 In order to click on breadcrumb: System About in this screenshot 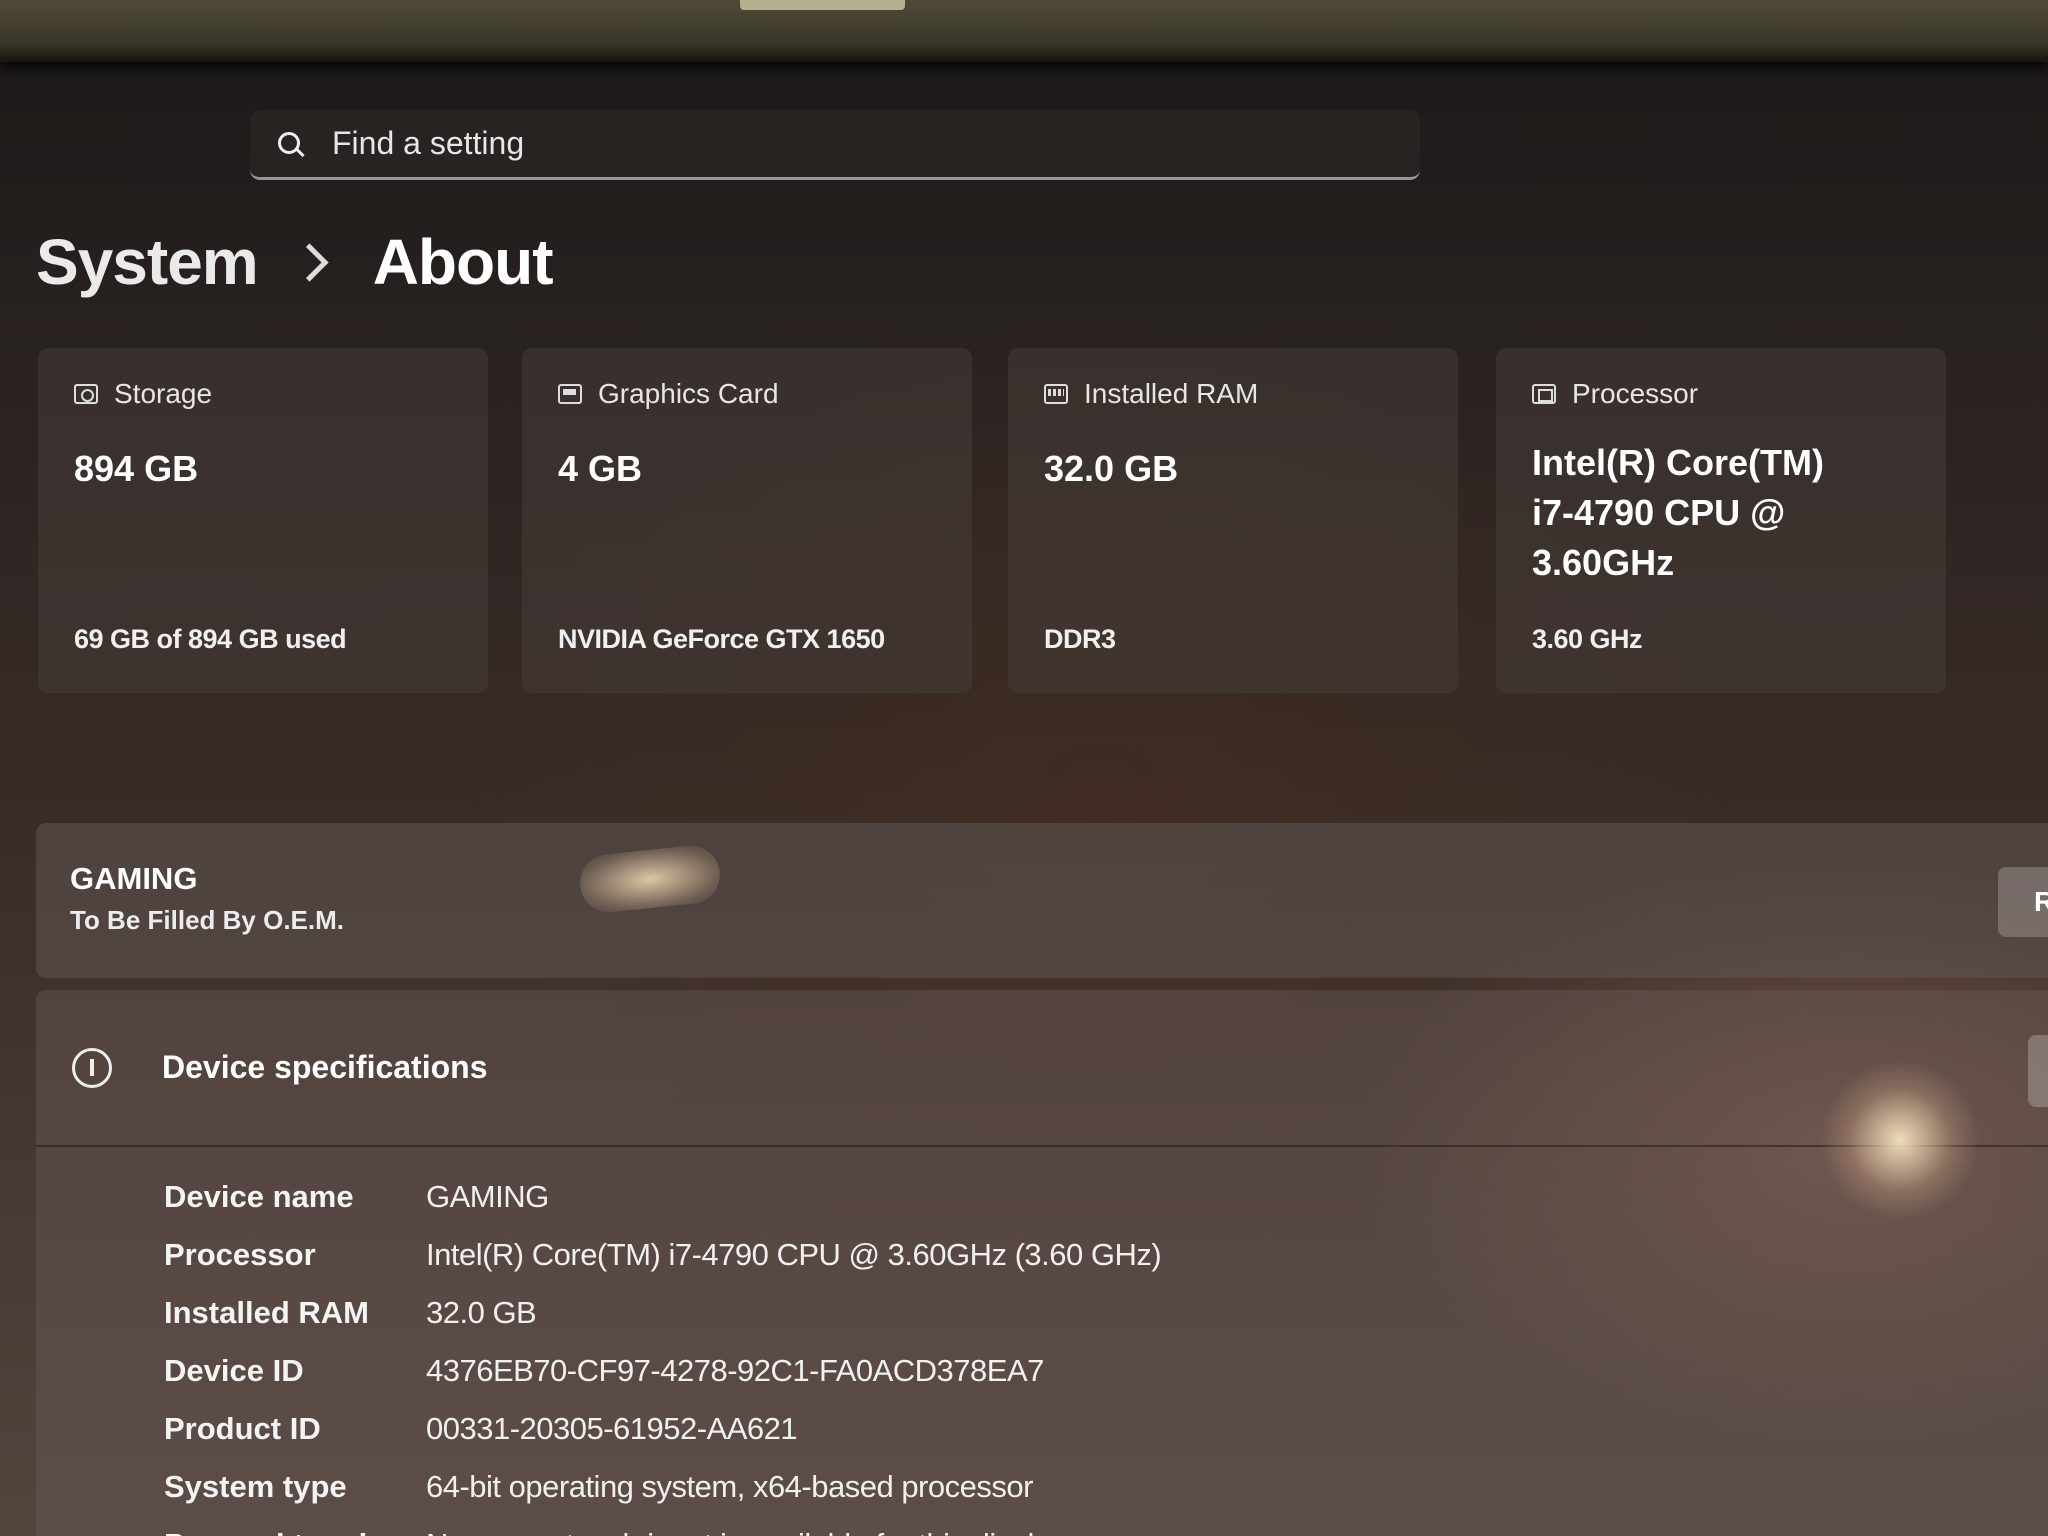, I will do `click(294, 262)`.